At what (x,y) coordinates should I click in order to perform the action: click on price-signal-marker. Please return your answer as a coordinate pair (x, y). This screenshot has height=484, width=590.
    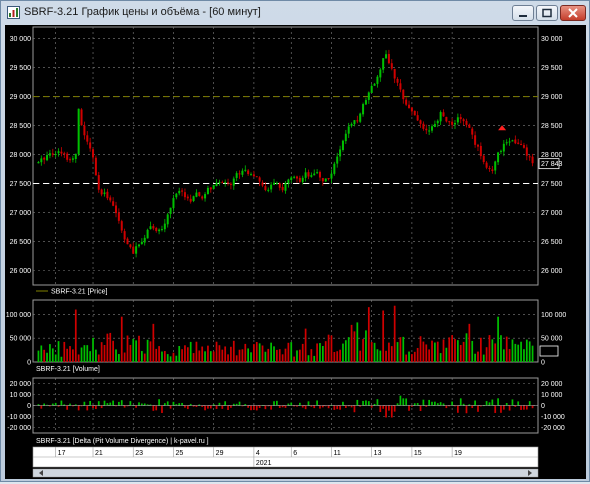
    Looking at the image, I should click on (502, 128).